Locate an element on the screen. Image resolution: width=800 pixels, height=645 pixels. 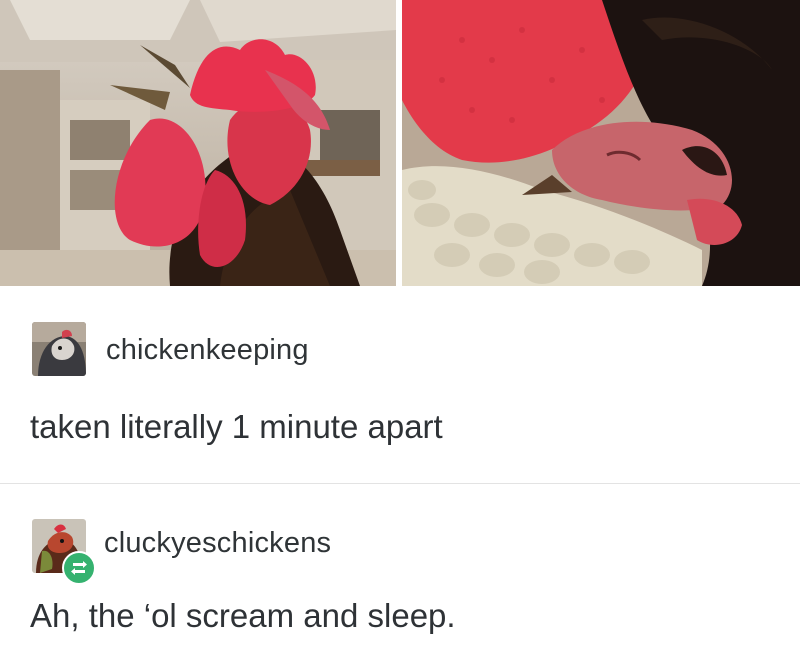
post-username: cluckyeschickens is located at coordinates (217, 543).